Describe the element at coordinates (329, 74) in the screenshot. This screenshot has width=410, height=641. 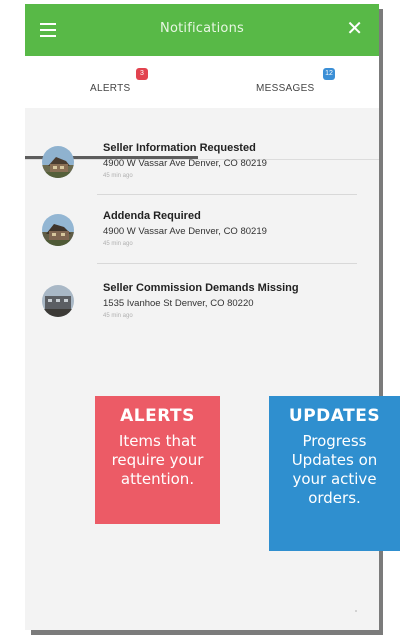
I see `messages-count-badge: 12` at that location.